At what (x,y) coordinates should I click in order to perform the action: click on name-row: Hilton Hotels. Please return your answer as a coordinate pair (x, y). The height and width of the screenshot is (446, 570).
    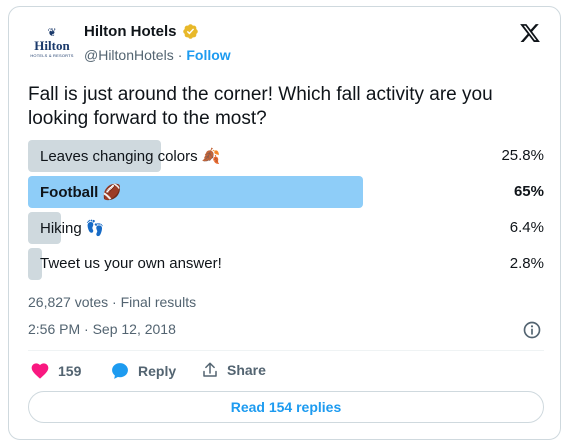
    Looking at the image, I should click on (141, 31).